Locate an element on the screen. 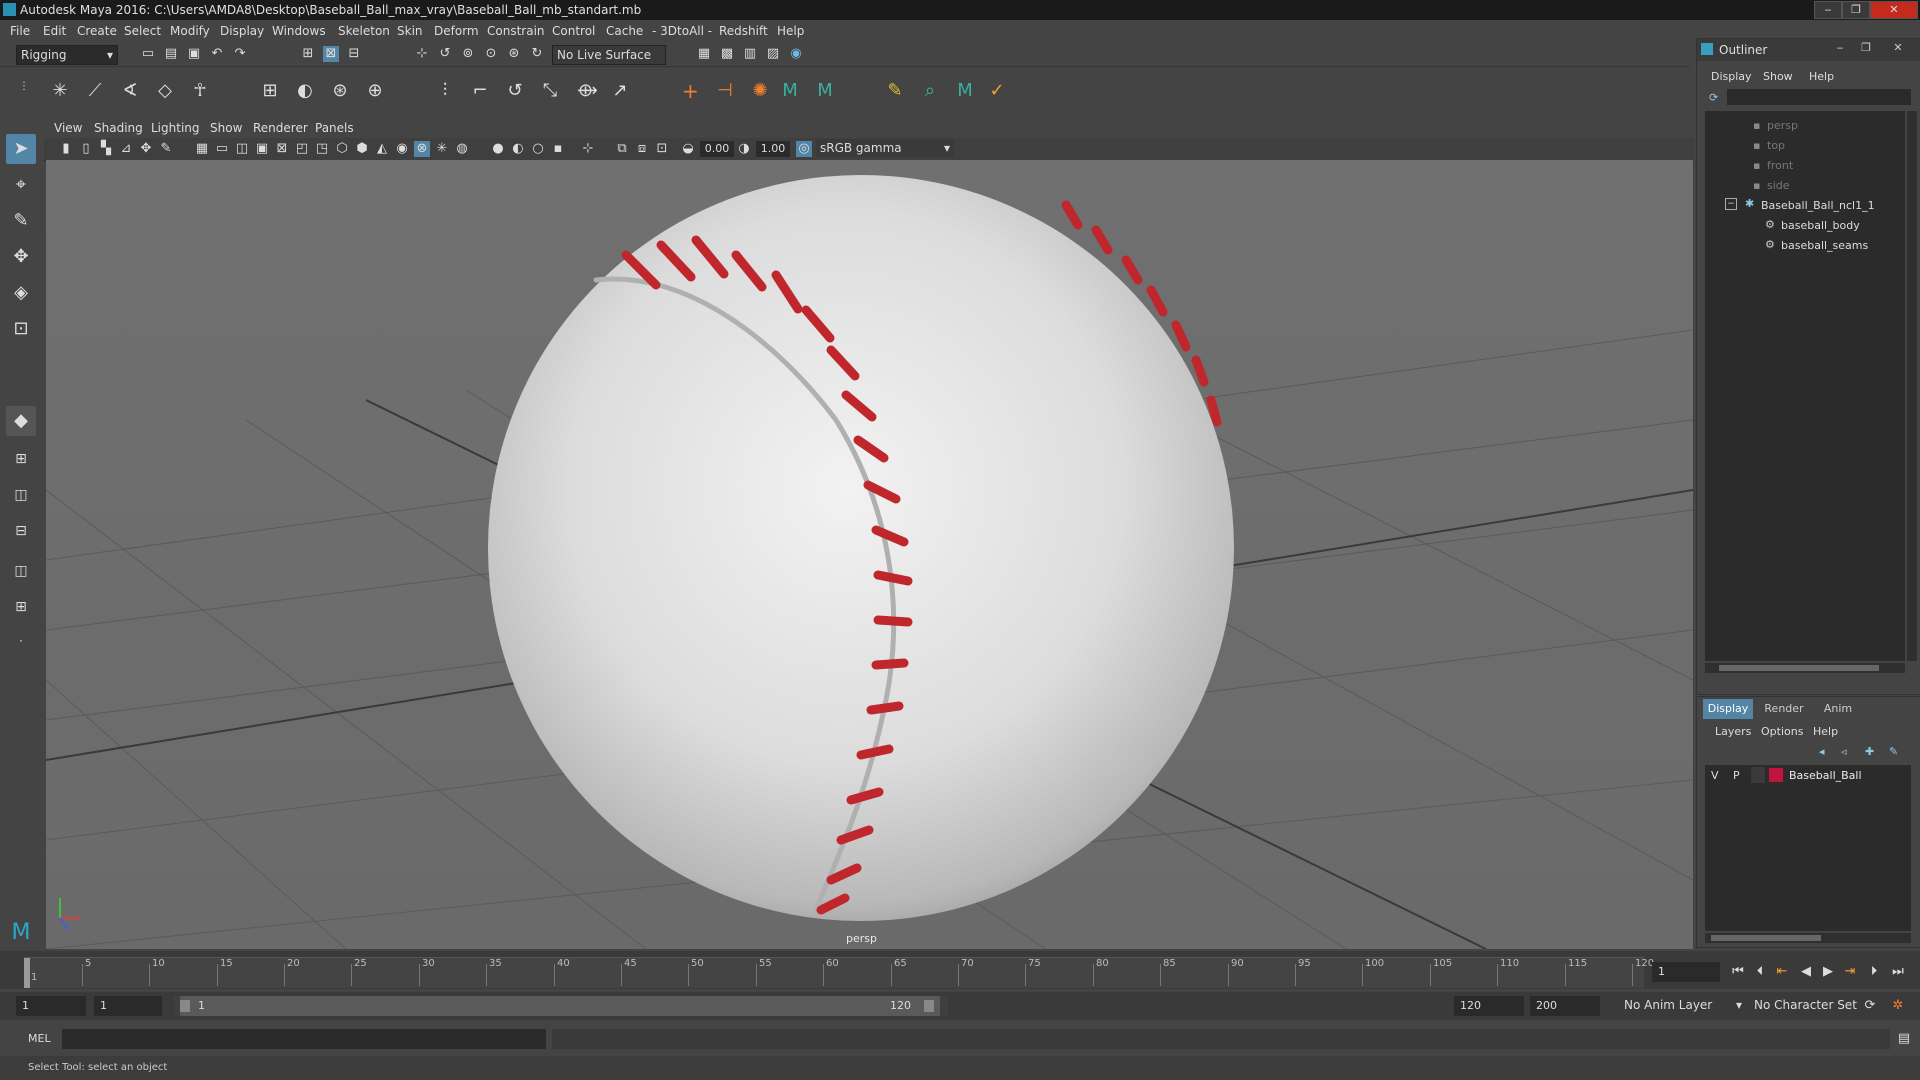 The height and width of the screenshot is (1080, 1920). wireframe-on-shaded-icon: ◭ is located at coordinates (382, 149).